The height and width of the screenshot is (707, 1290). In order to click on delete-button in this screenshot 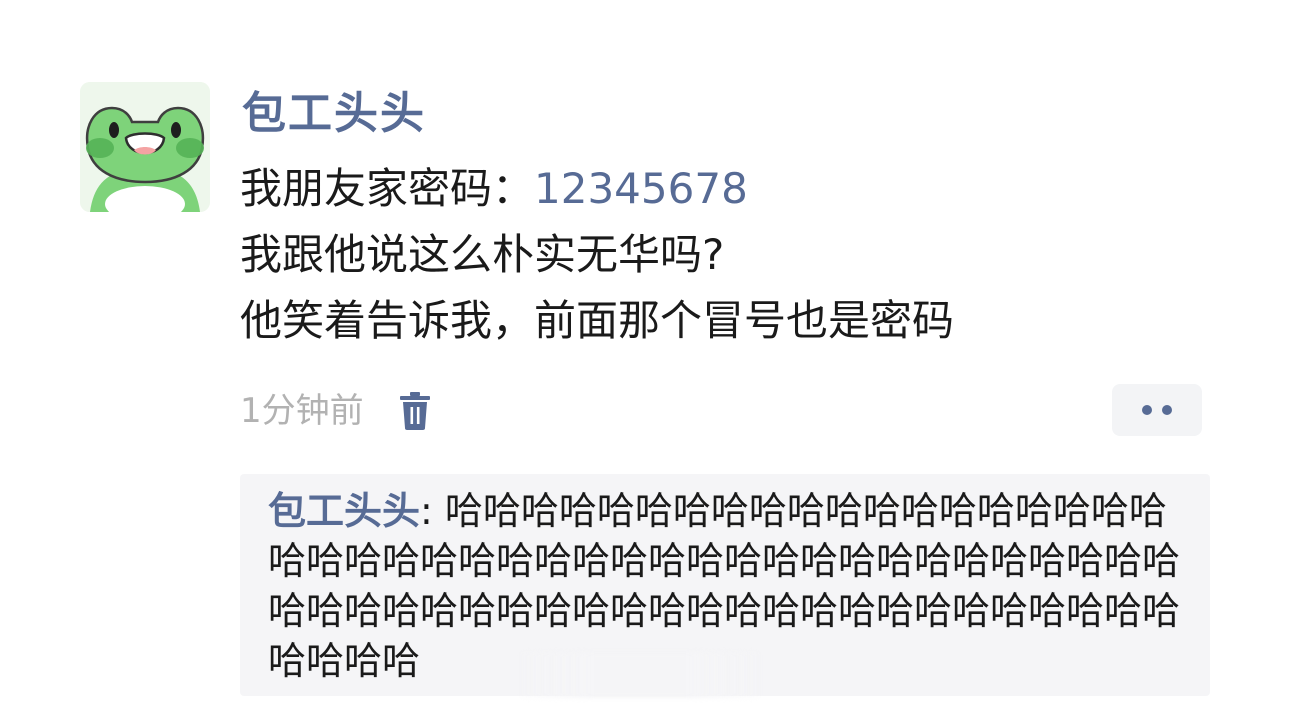, I will do `click(415, 411)`.